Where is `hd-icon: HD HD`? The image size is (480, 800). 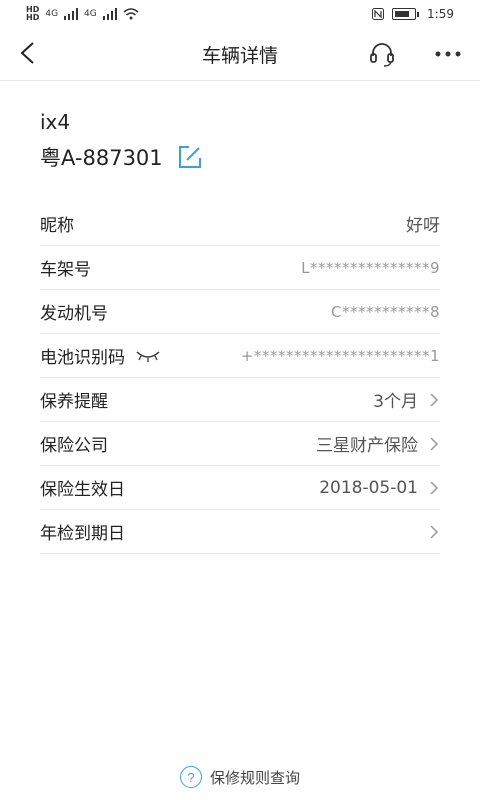 hd-icon: HD HD is located at coordinates (32, 14).